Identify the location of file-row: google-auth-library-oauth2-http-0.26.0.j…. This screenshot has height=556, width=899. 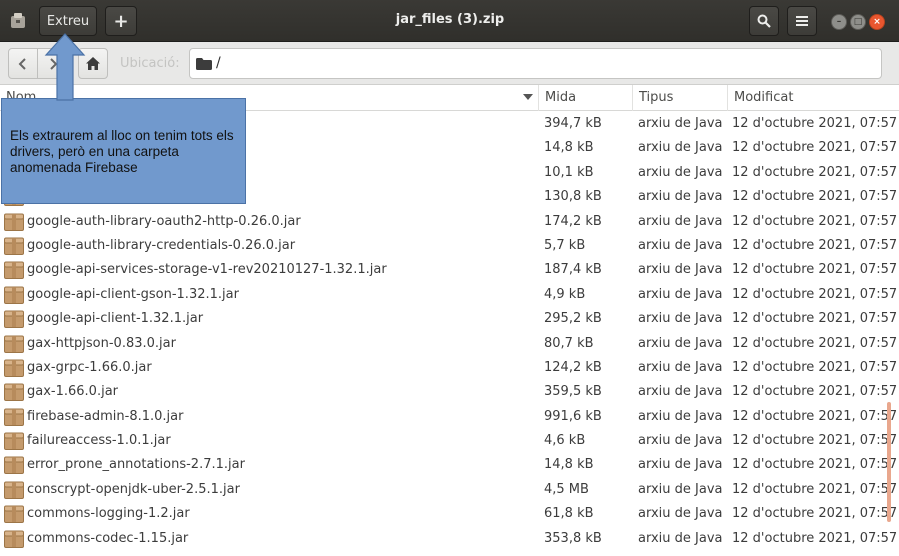
(448, 222).